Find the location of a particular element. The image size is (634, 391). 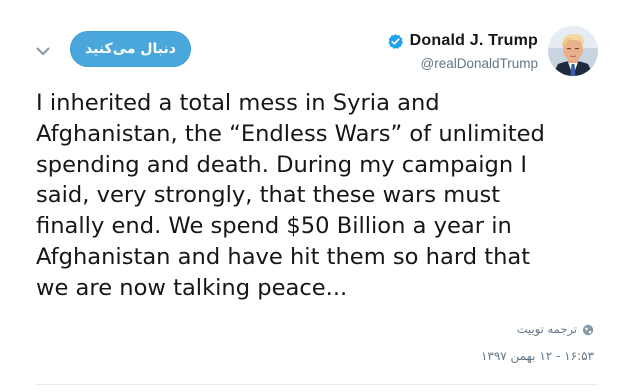

chevron-down-icon is located at coordinates (43, 51).